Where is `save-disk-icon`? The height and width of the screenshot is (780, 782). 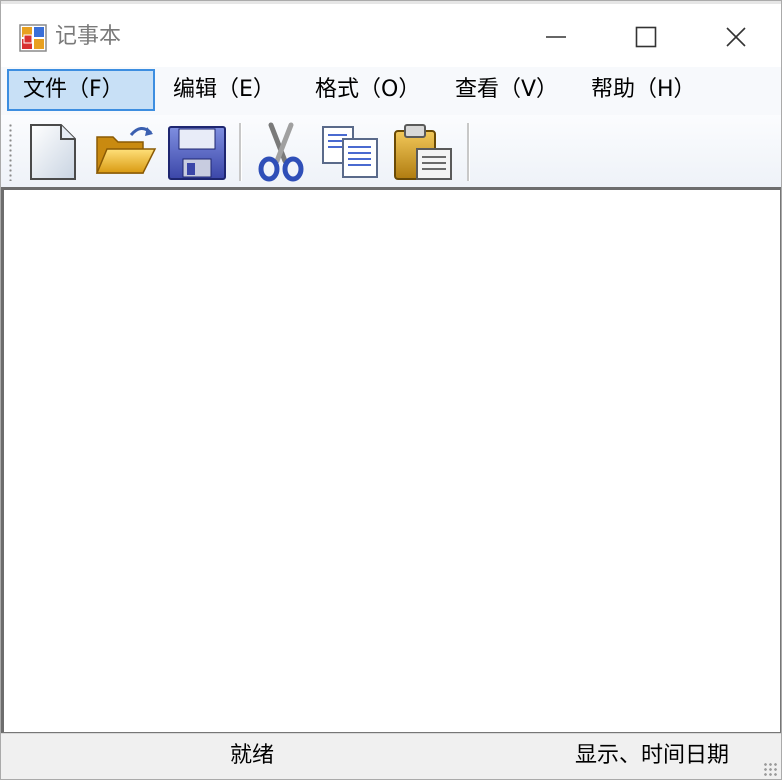 save-disk-icon is located at coordinates (197, 153).